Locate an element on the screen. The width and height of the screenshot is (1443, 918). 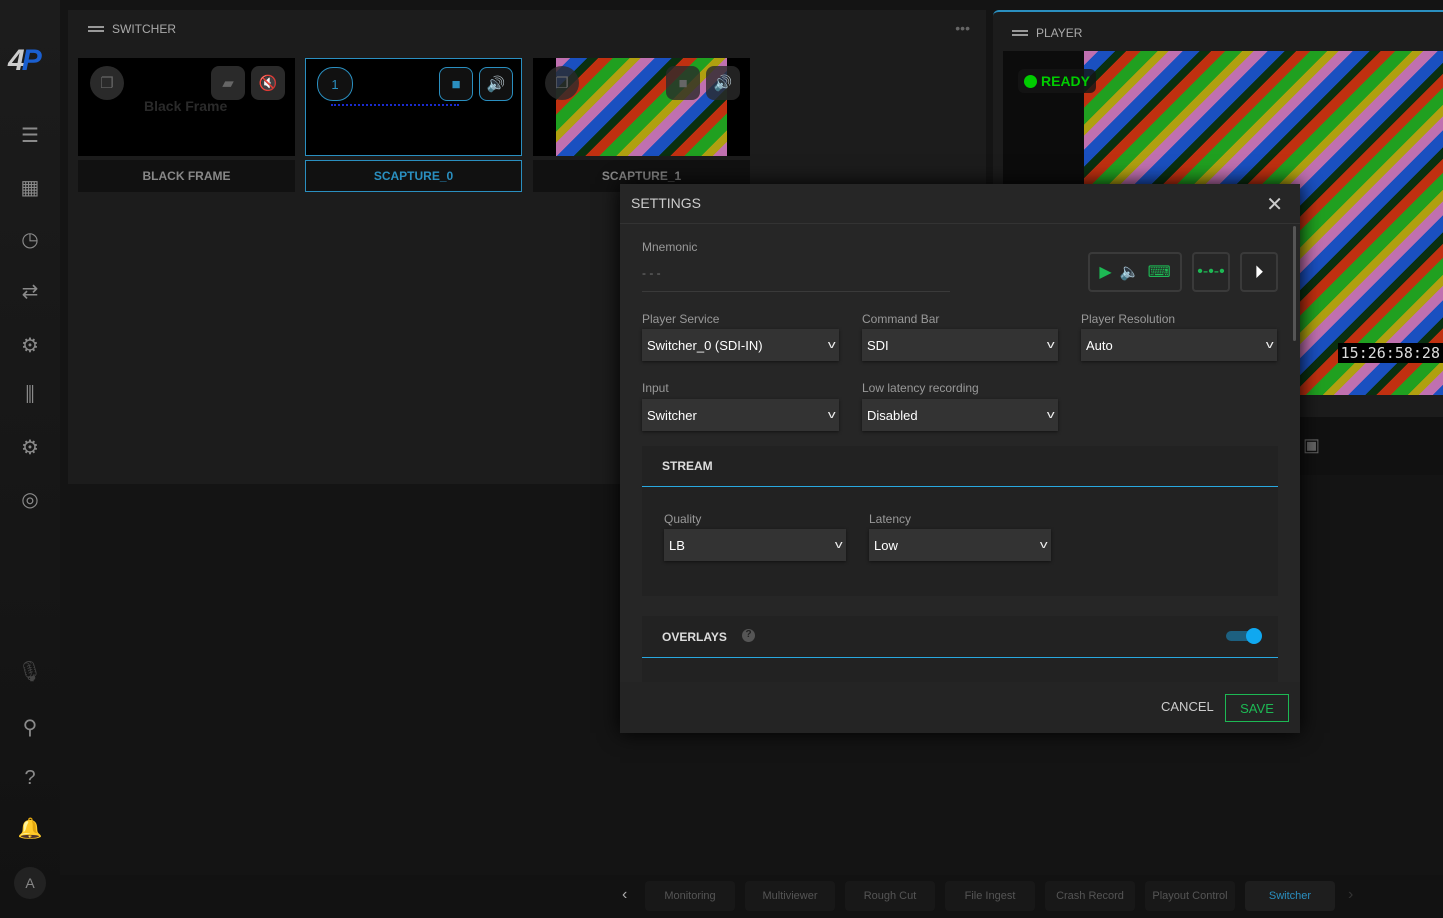
cancel-button: CANCEL is located at coordinates (1187, 706).